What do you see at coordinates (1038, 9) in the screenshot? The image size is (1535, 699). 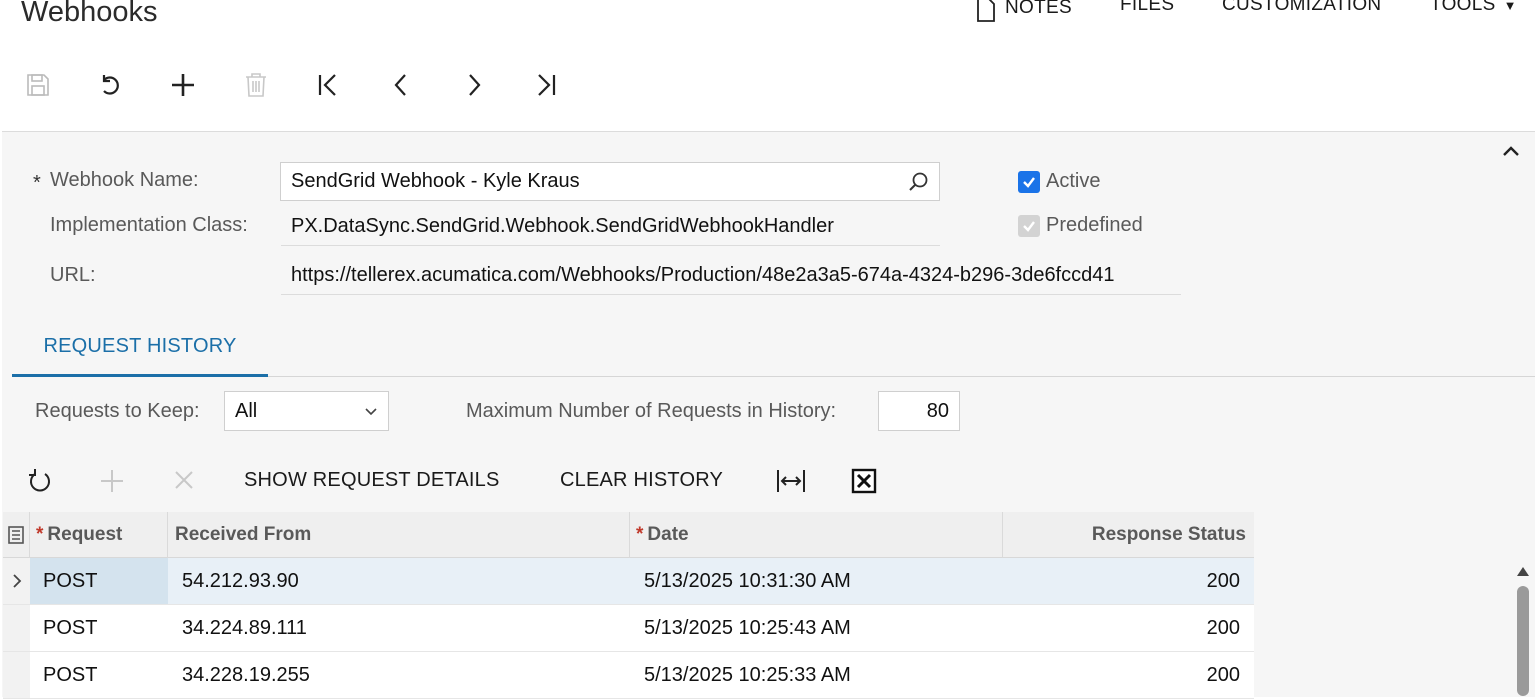 I see `notes-label: NOTES` at bounding box center [1038, 9].